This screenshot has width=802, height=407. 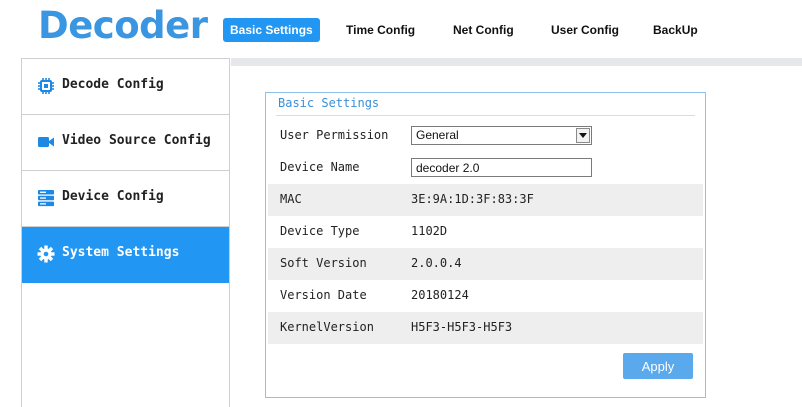 I want to click on row-kernel-version: KernelVersion H5F3-H5F3-H5F3, so click(x=485, y=328).